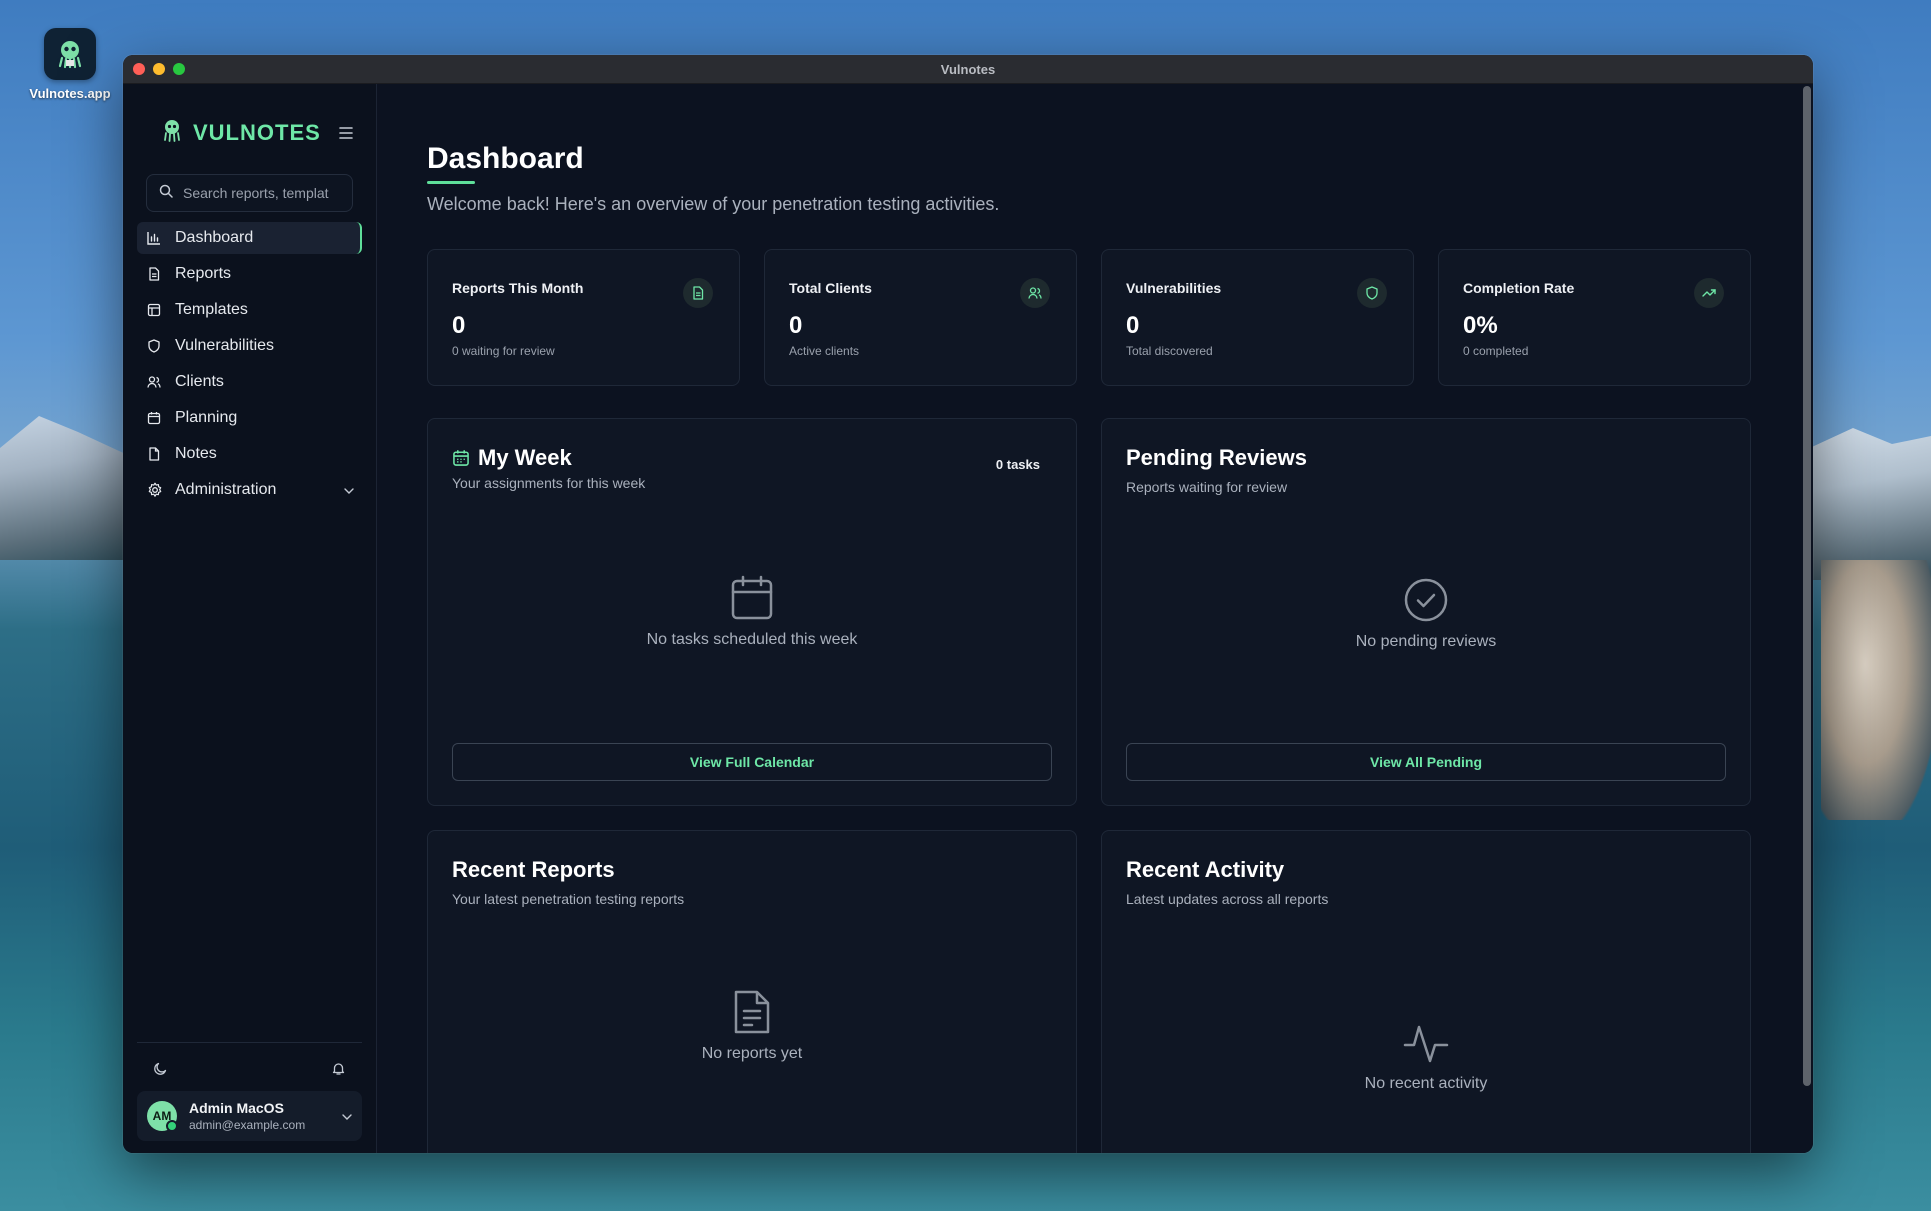  Describe the element at coordinates (257, 132) in the screenshot. I see `brand-wordmark: VULNOTES` at that location.